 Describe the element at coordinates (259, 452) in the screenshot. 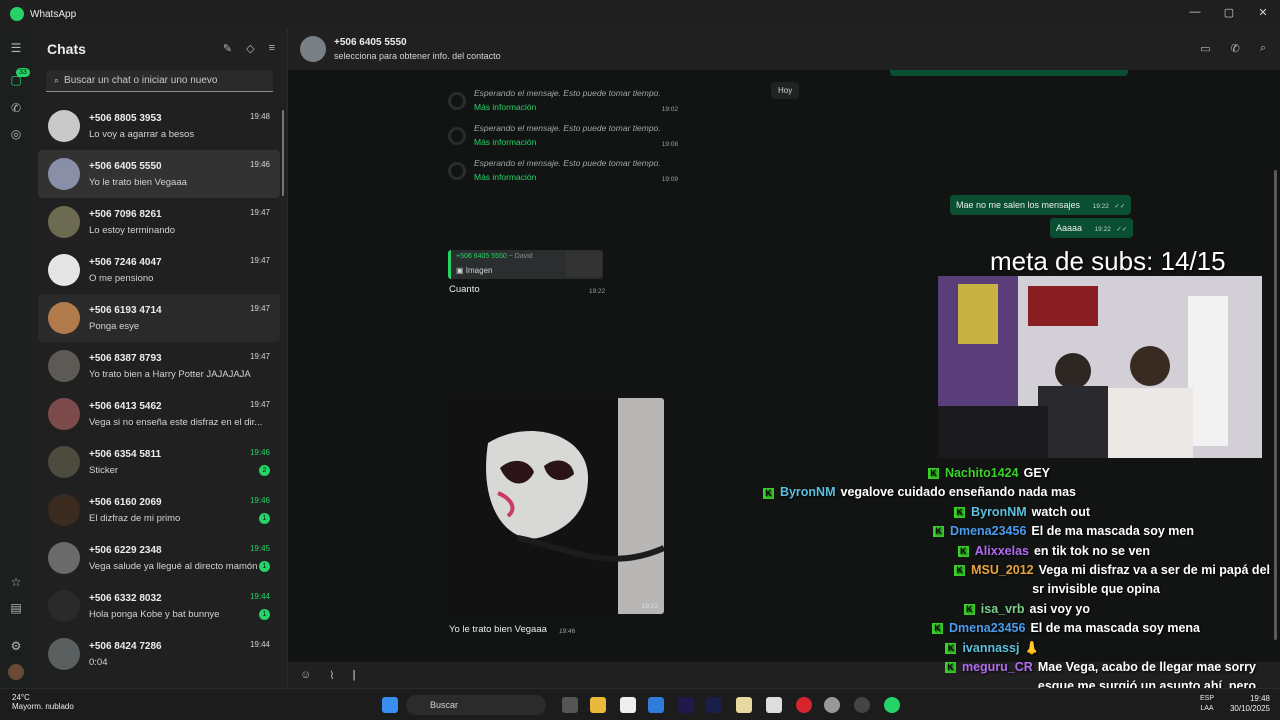

I see `chat-time: 19:46` at that location.